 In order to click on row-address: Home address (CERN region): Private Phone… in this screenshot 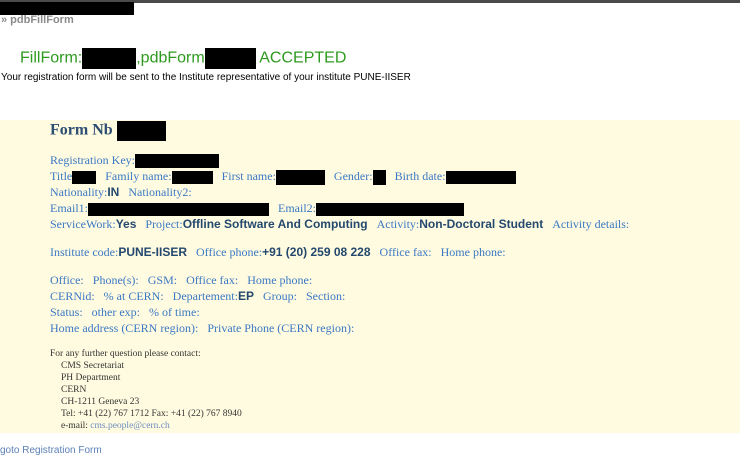, I will do `click(202, 328)`.